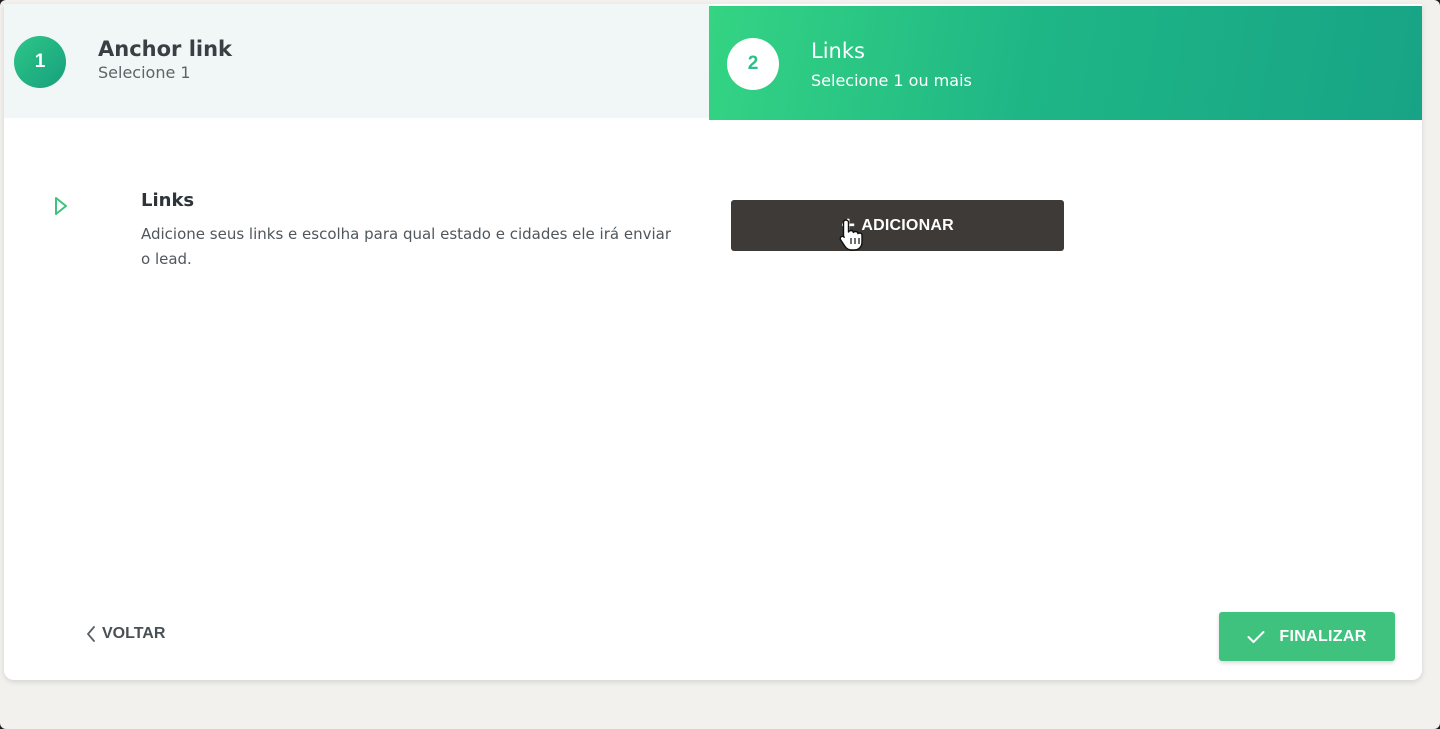  I want to click on step-title: Anchor link, so click(165, 49).